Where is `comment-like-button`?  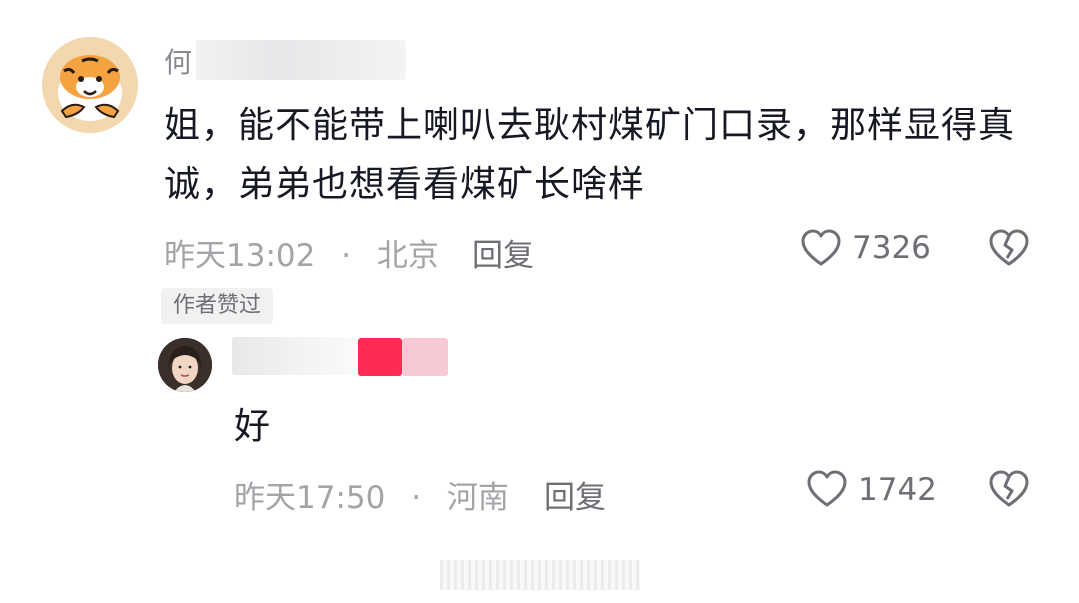 comment-like-button is located at coordinates (821, 248).